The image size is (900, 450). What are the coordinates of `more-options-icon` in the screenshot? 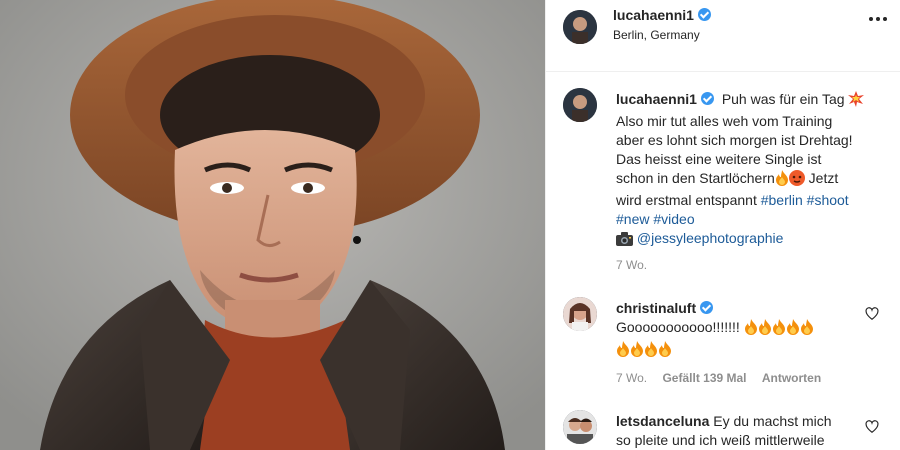 It's located at (878, 19).